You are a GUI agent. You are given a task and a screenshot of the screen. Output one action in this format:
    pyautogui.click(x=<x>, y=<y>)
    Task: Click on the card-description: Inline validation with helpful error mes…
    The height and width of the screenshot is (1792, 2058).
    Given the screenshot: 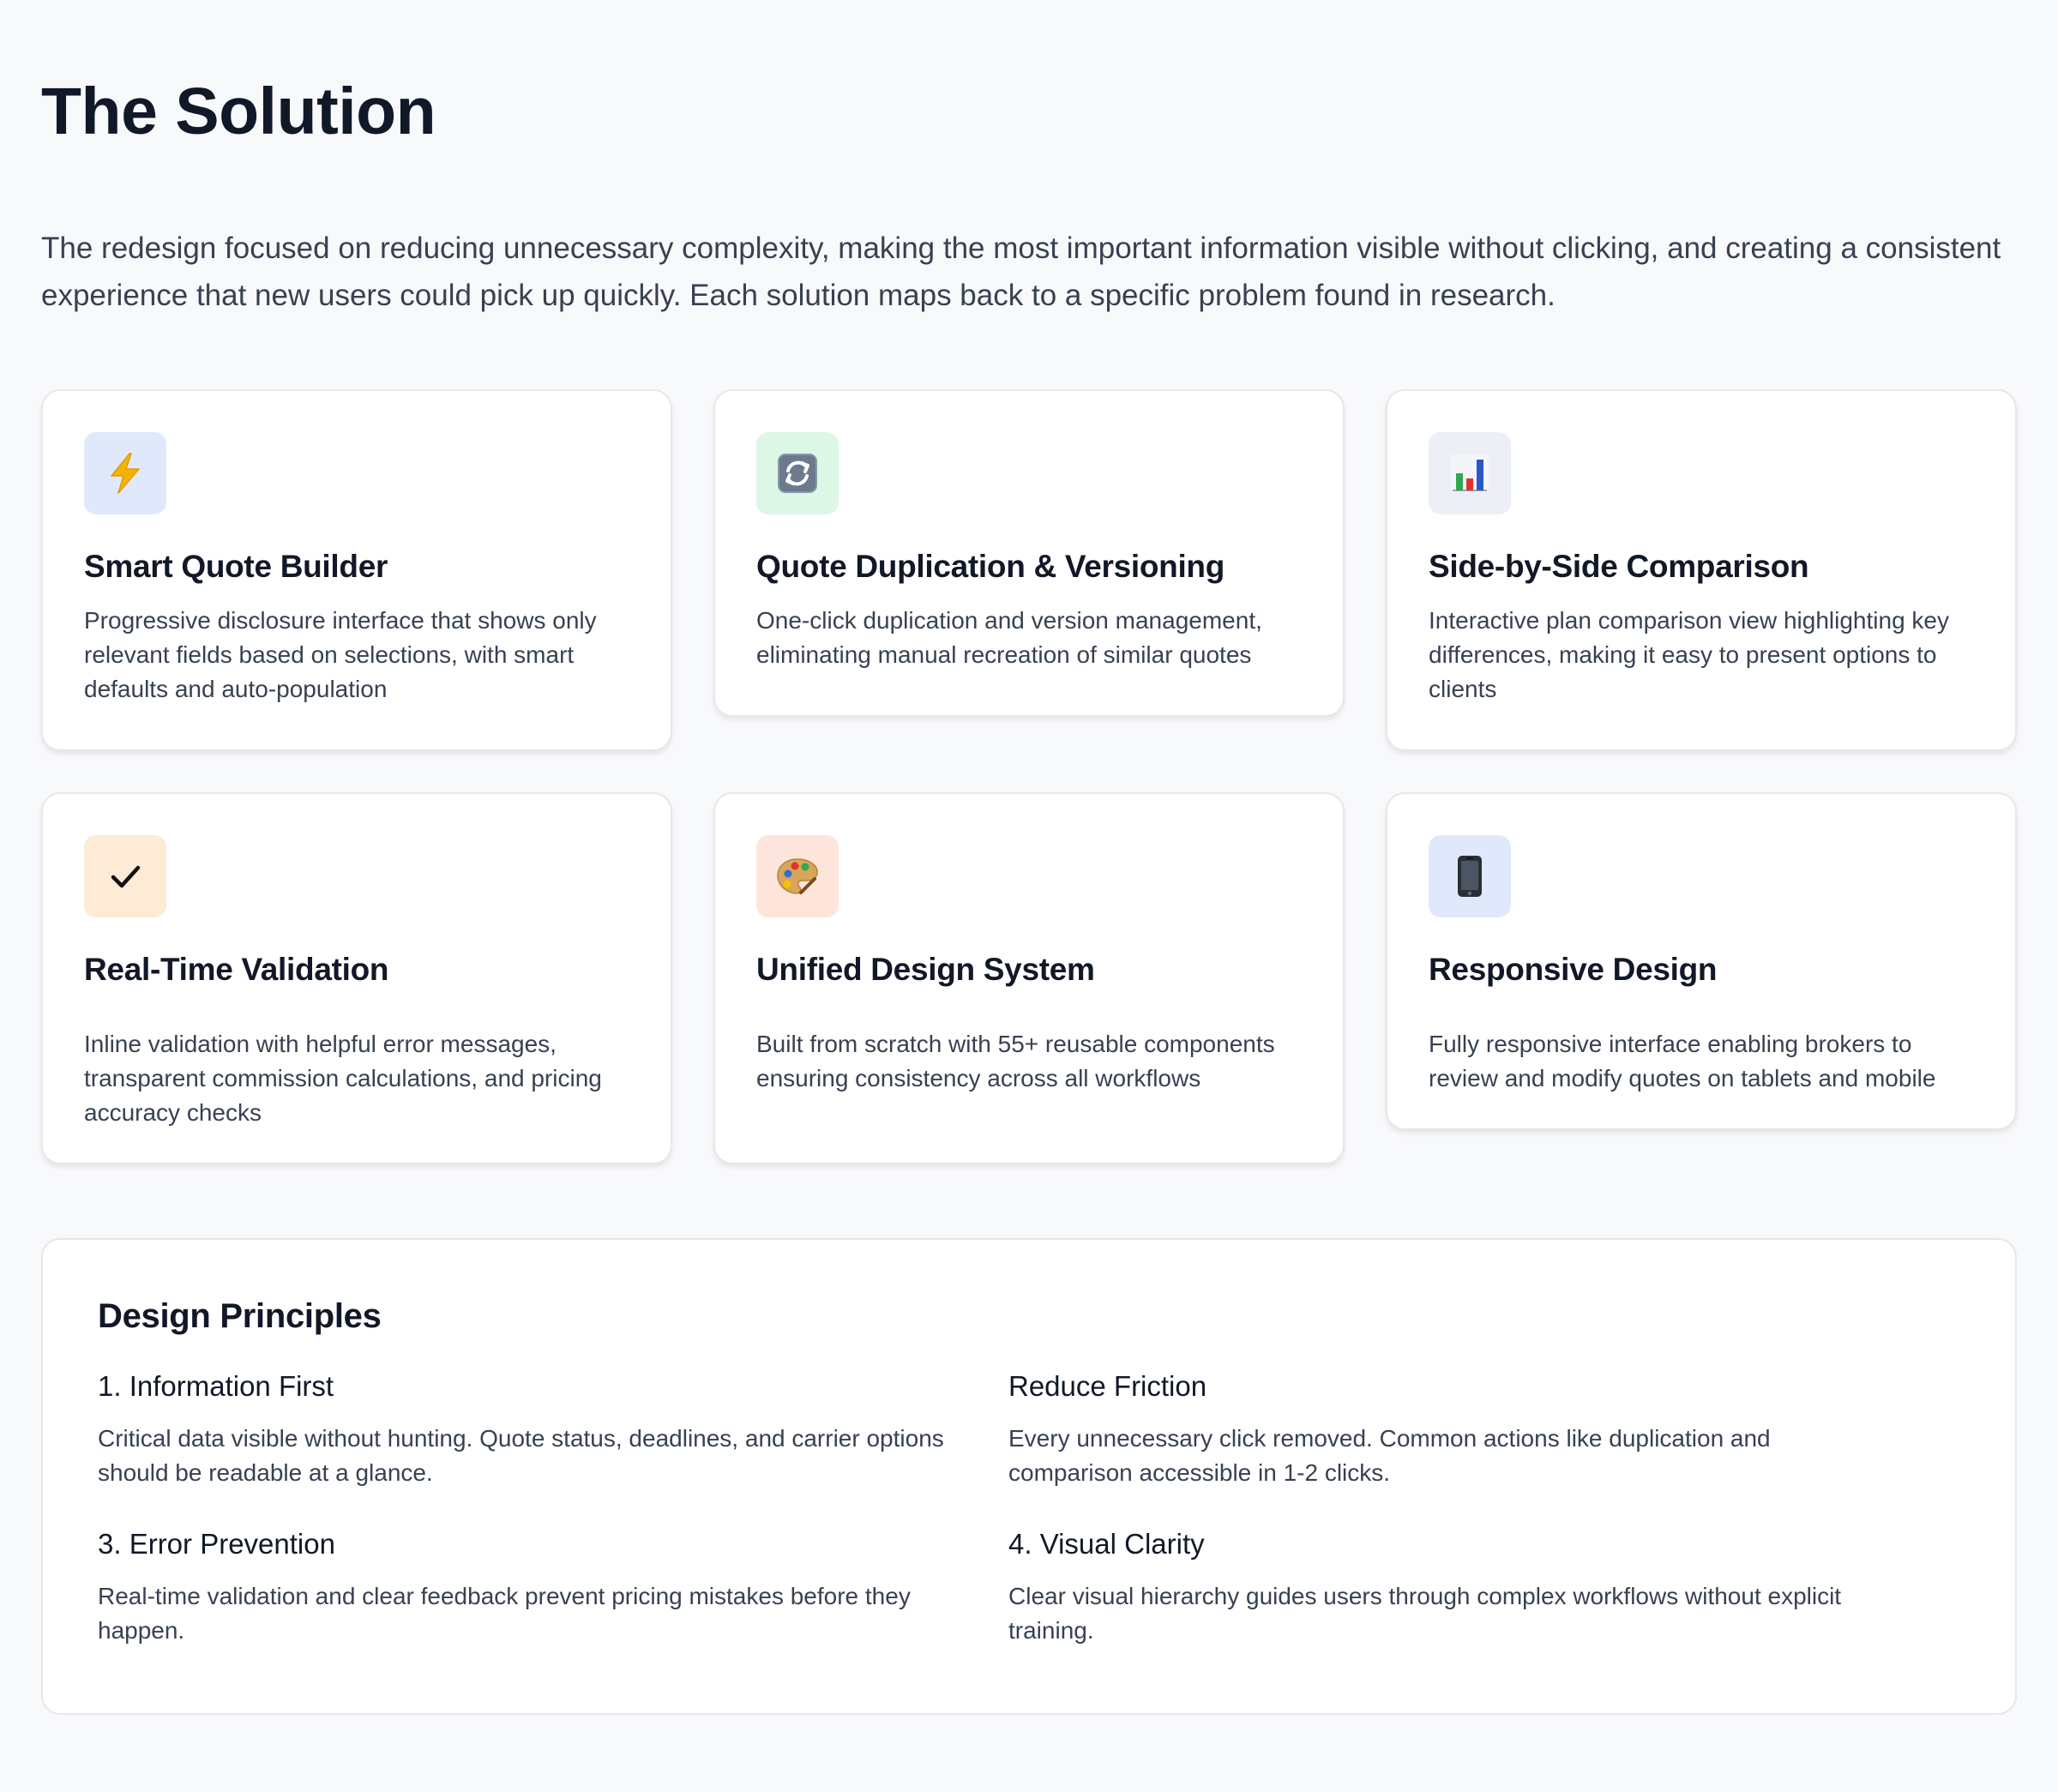 What is the action you would take?
    pyautogui.click(x=343, y=1078)
    